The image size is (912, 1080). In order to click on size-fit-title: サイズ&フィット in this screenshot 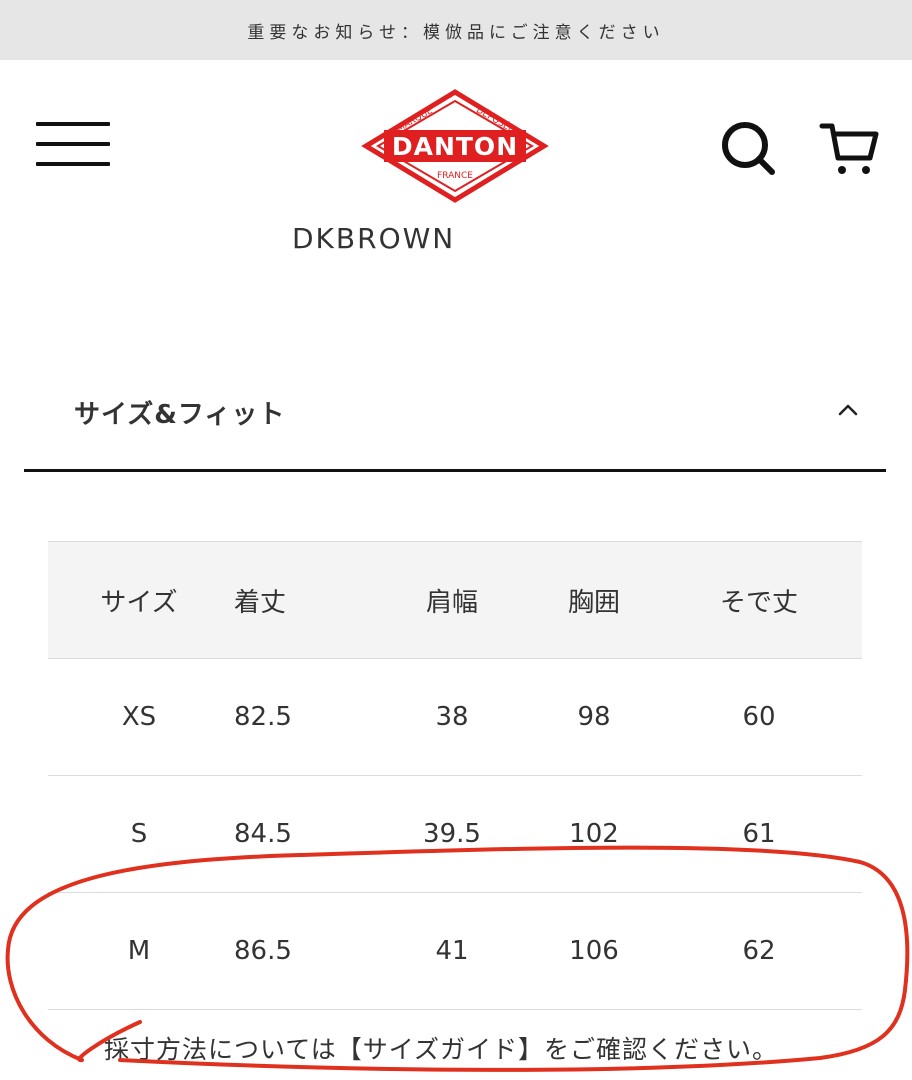, I will do `click(180, 415)`.